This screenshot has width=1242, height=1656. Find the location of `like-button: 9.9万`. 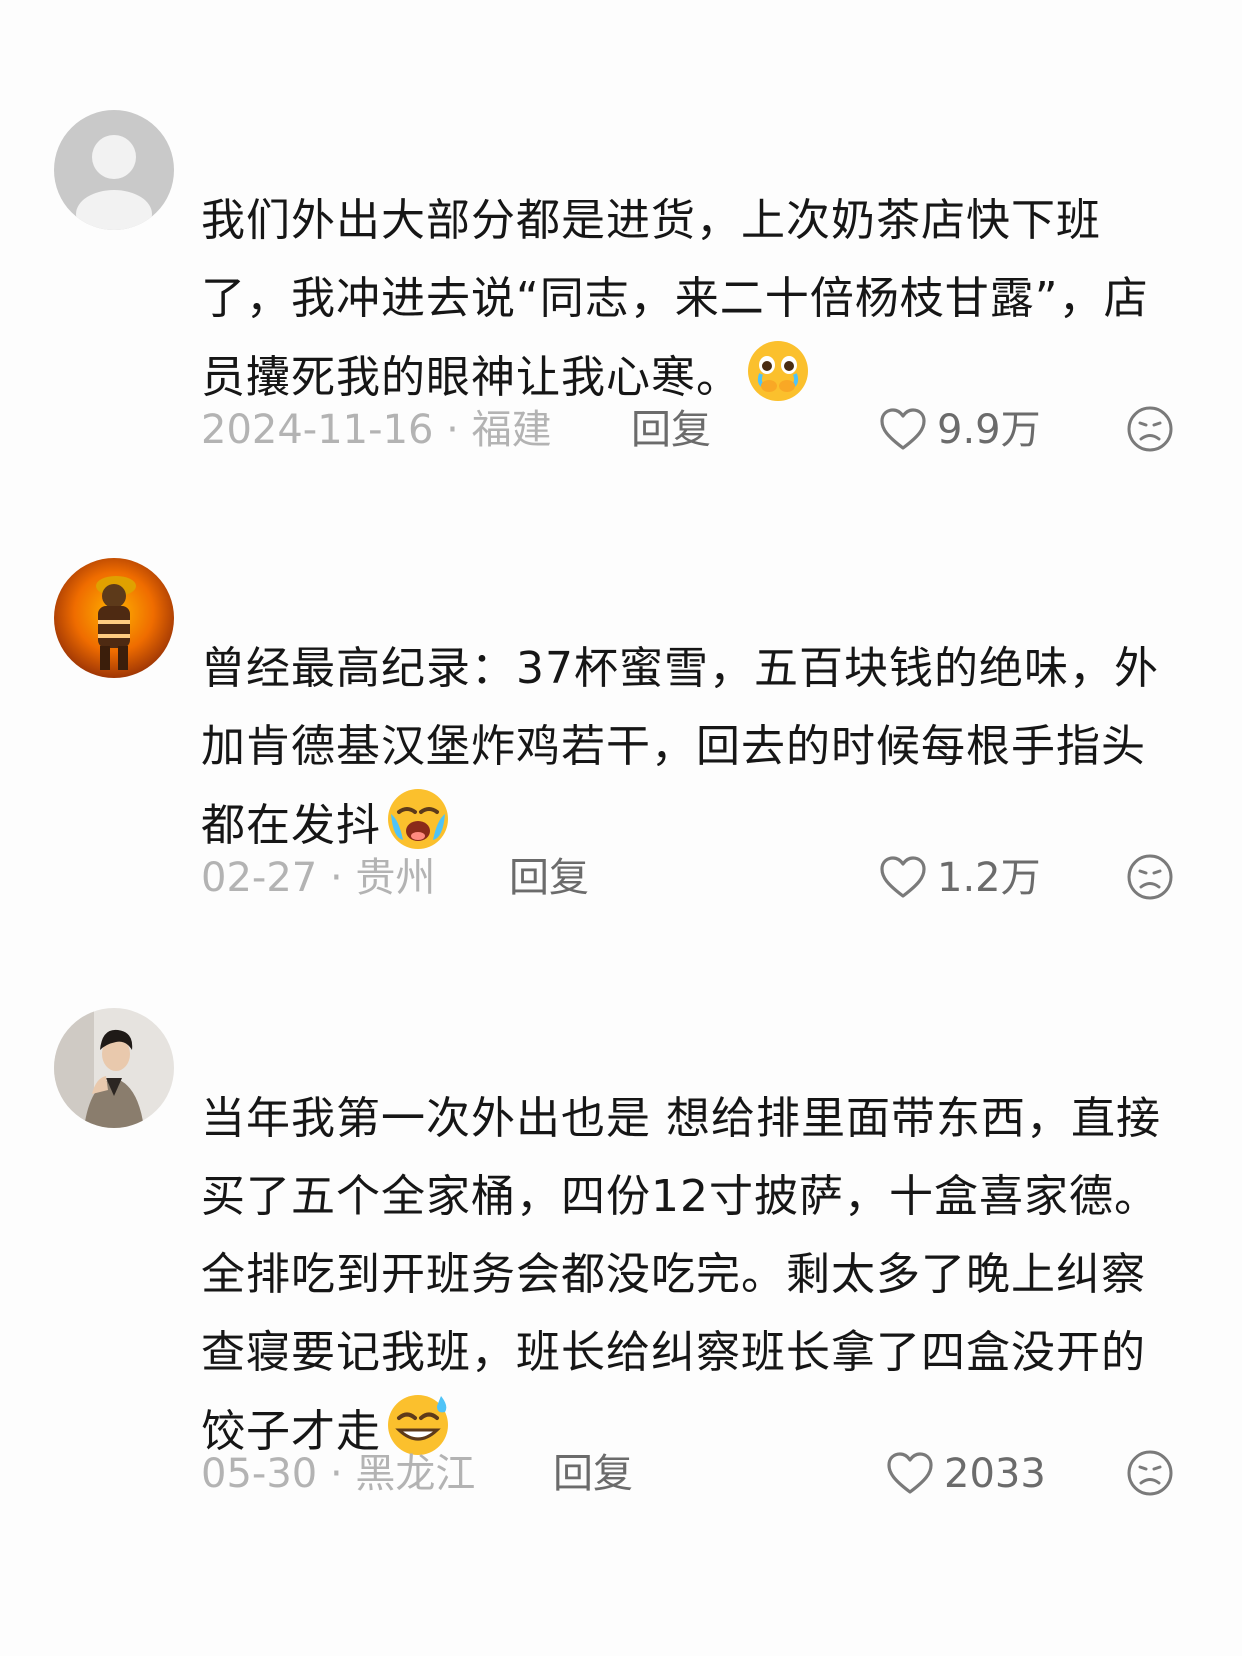

like-button: 9.9万 is located at coordinates (959, 430).